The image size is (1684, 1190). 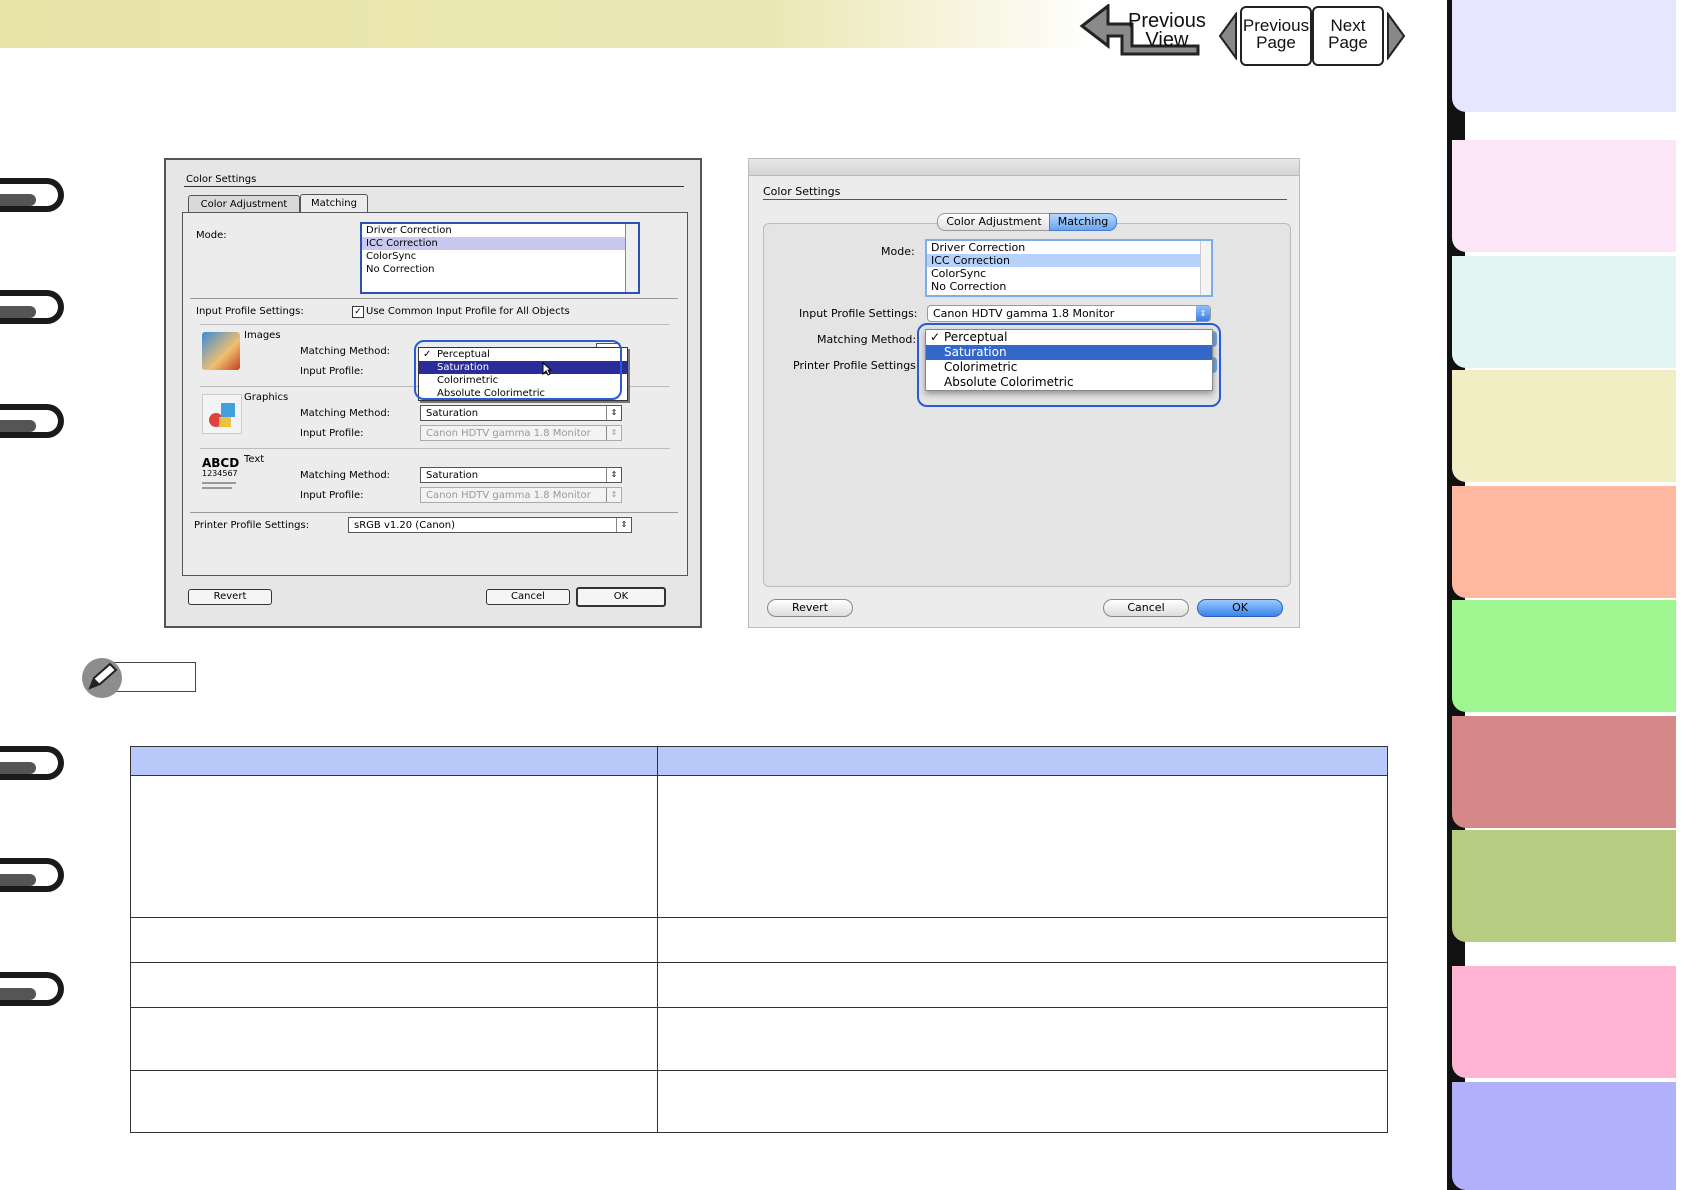 What do you see at coordinates (1069, 313) in the screenshot?
I see `input-profile-popup: Canon HDTV gamma 1.8 Monitor ⇕` at bounding box center [1069, 313].